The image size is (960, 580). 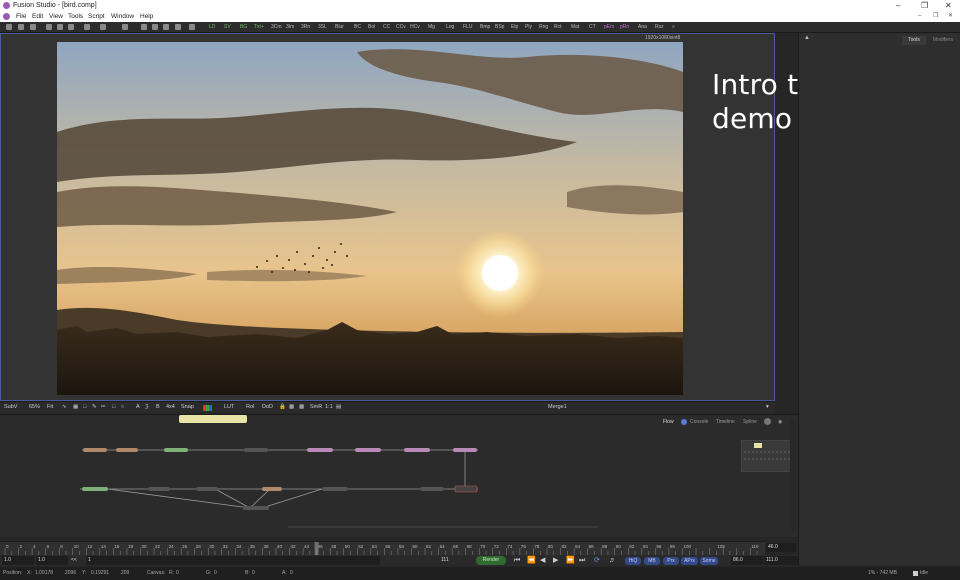 I want to click on tool-anaglyph: Ana, so click(x=642, y=27).